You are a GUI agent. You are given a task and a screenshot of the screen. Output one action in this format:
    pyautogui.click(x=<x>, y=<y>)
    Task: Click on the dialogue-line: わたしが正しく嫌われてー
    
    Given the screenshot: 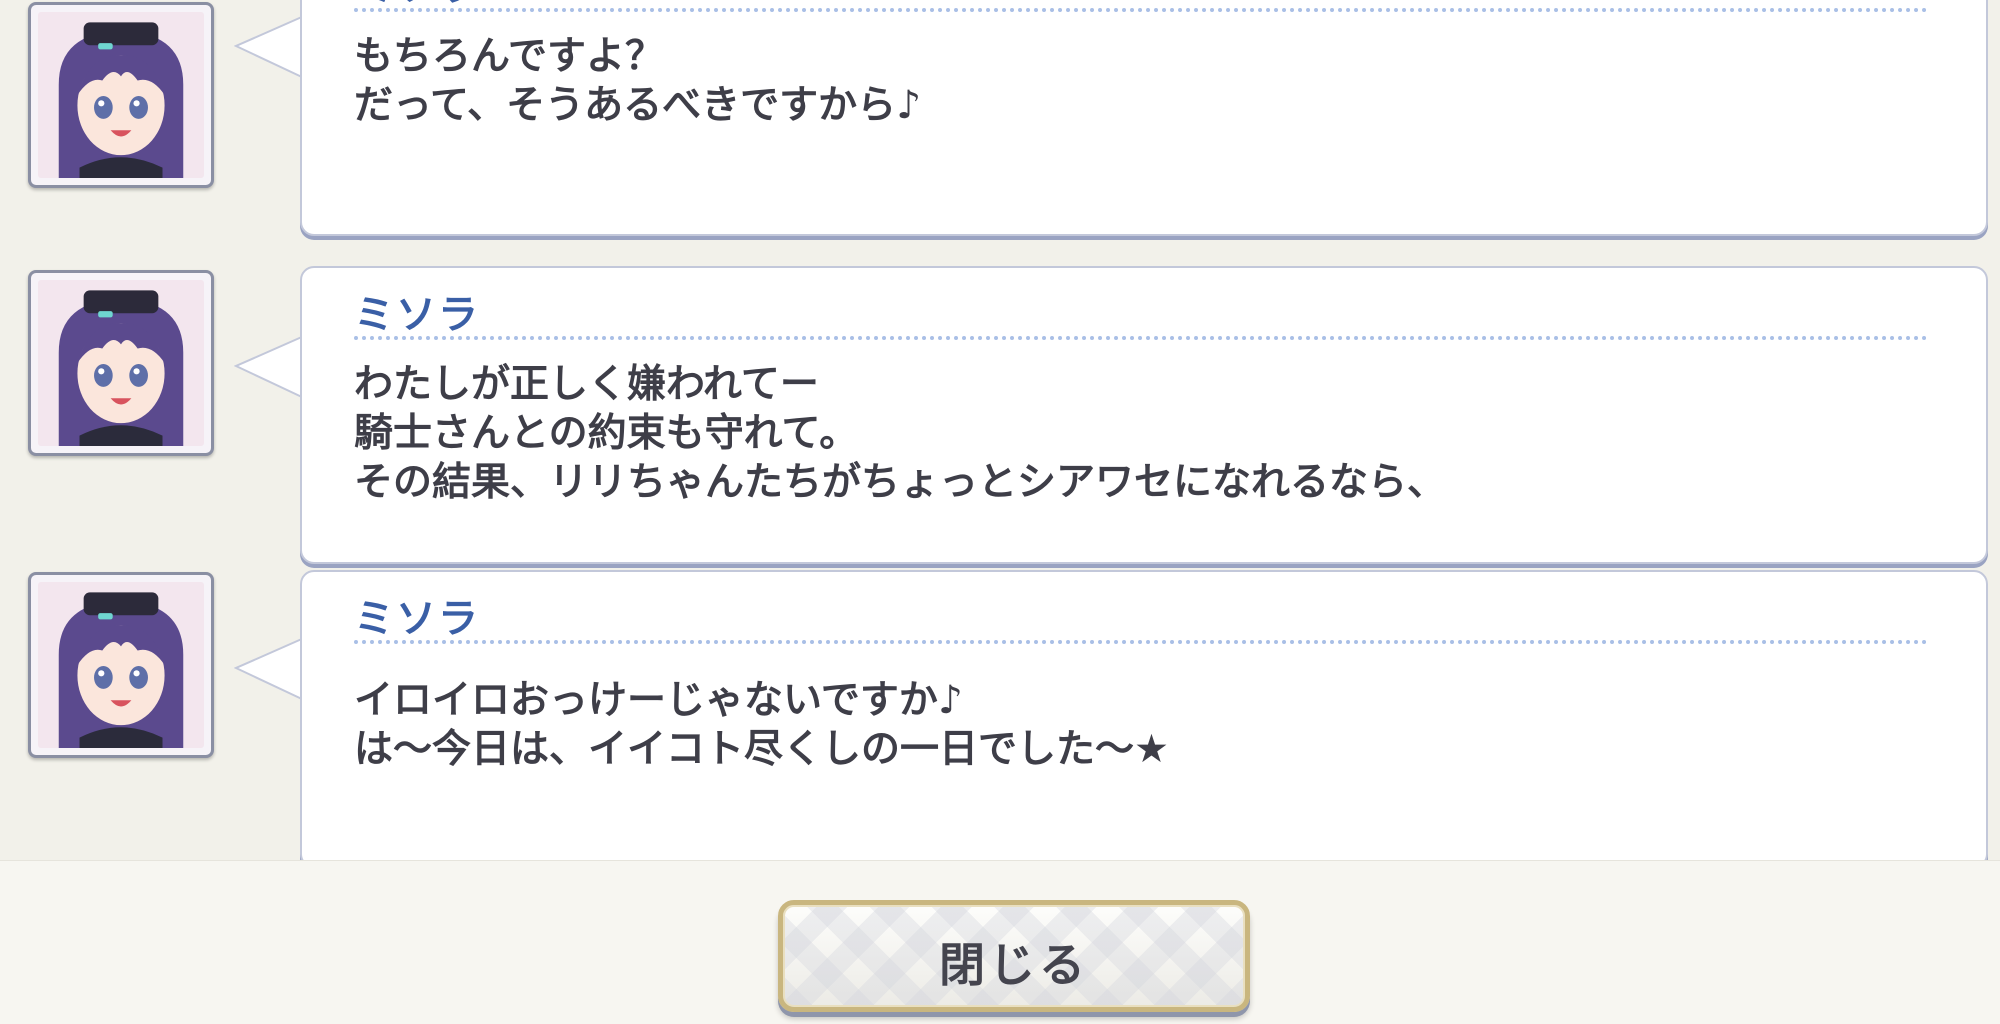 What is the action you would take?
    pyautogui.click(x=586, y=384)
    